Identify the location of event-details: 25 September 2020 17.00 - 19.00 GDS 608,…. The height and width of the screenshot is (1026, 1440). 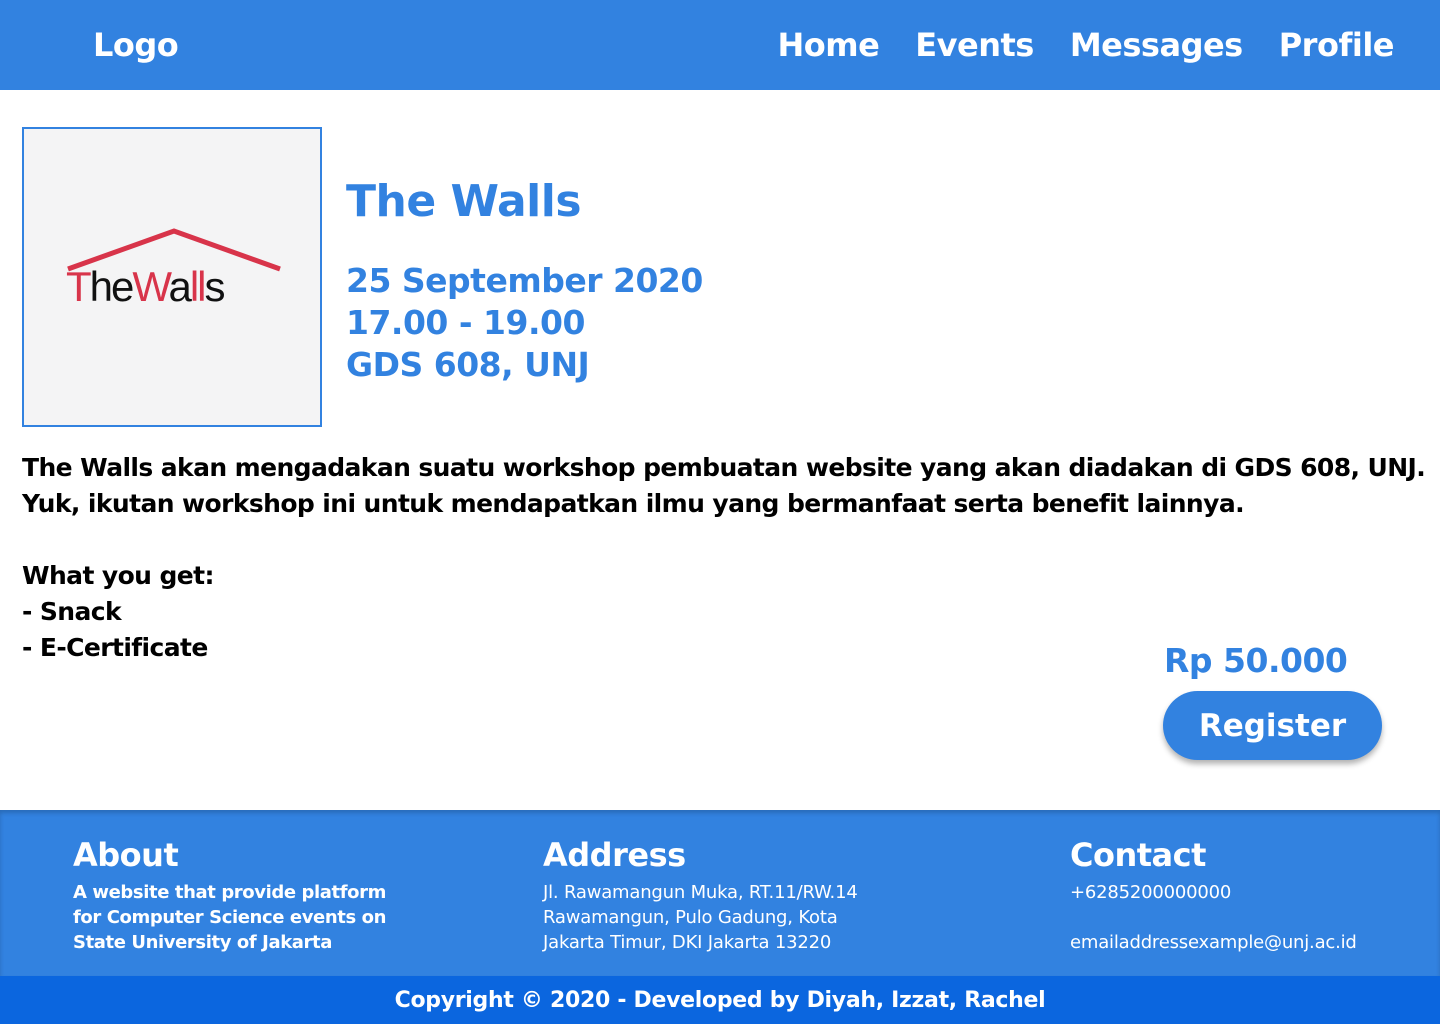
(524, 323).